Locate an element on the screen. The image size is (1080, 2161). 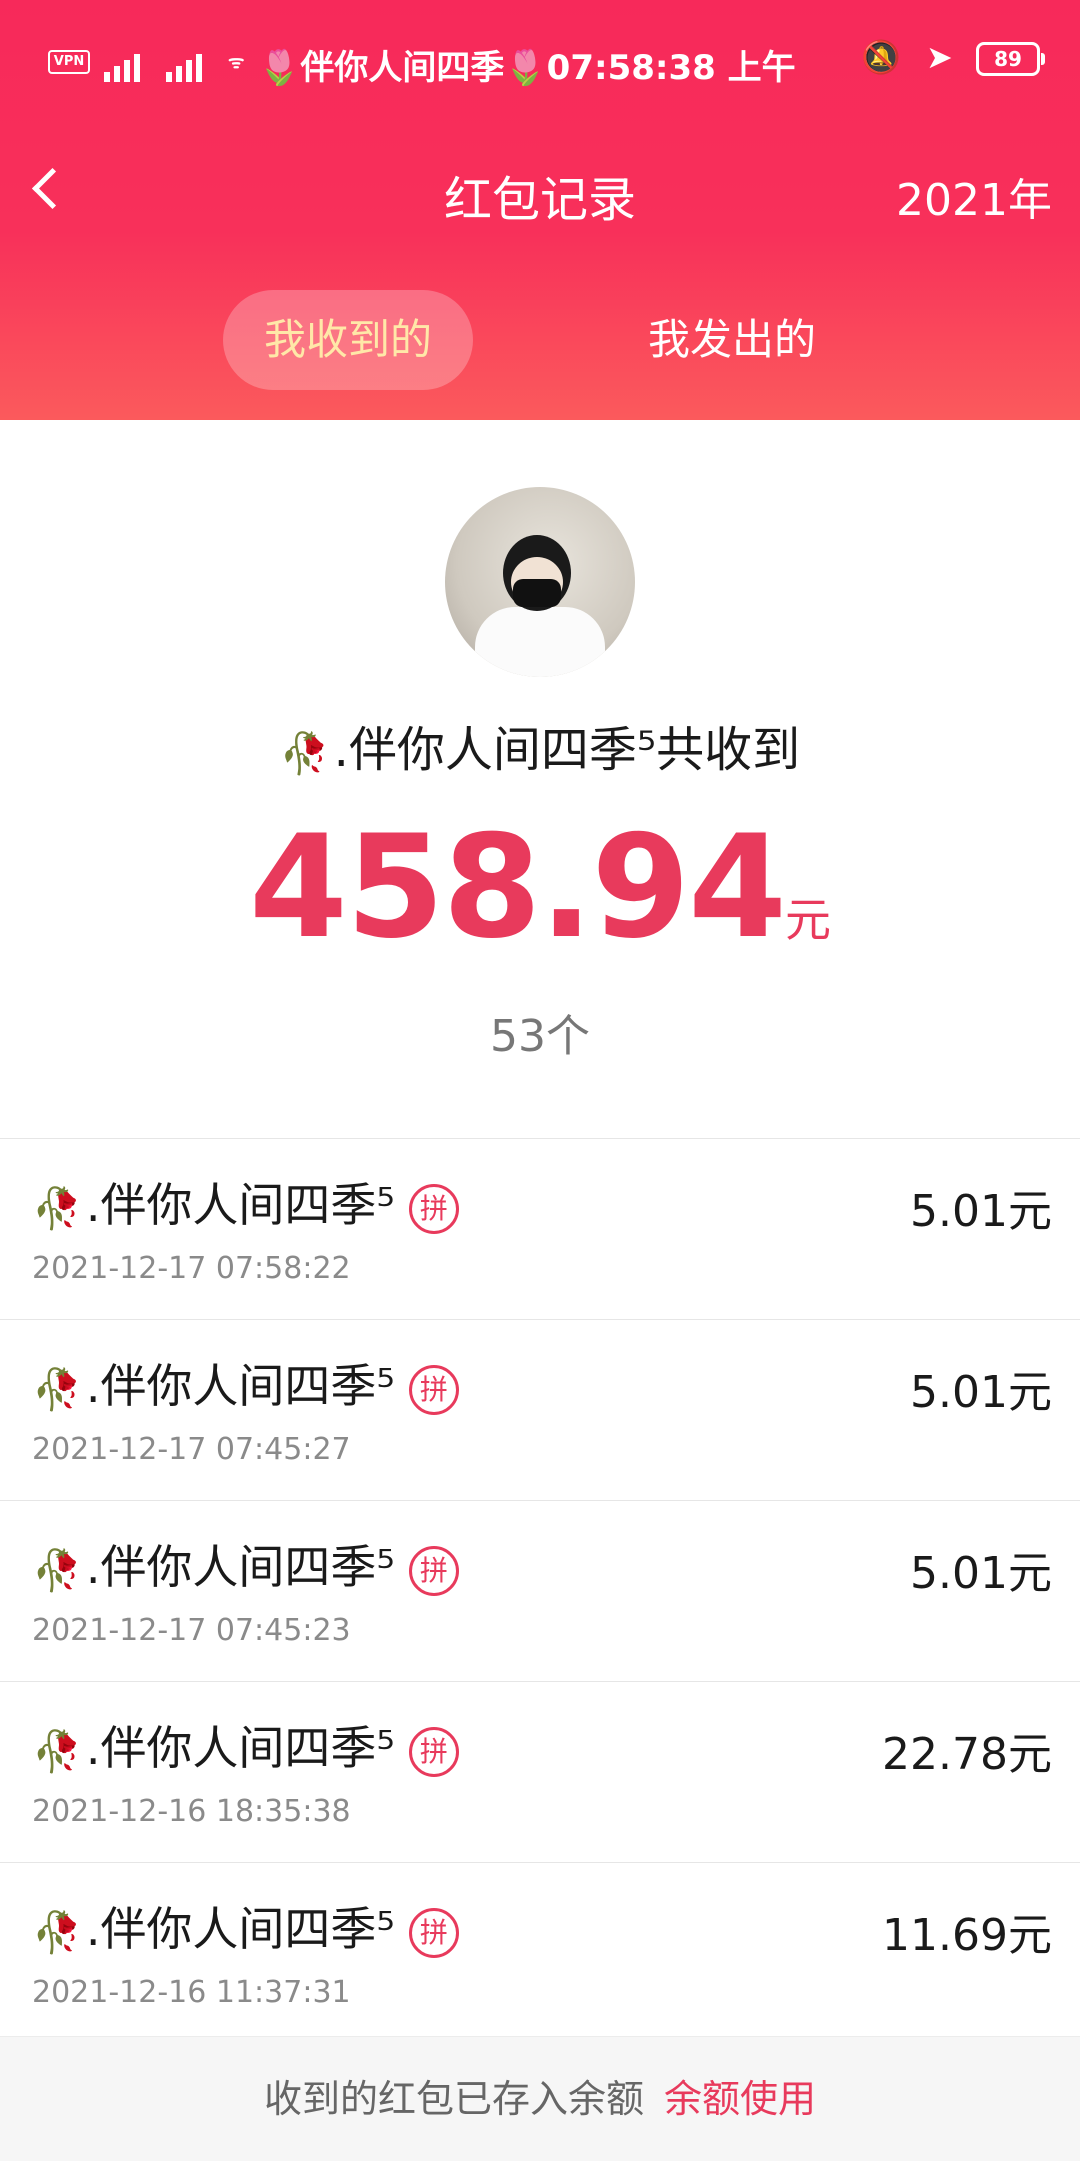
record-amount: 22.78元 is located at coordinates (967, 1754).